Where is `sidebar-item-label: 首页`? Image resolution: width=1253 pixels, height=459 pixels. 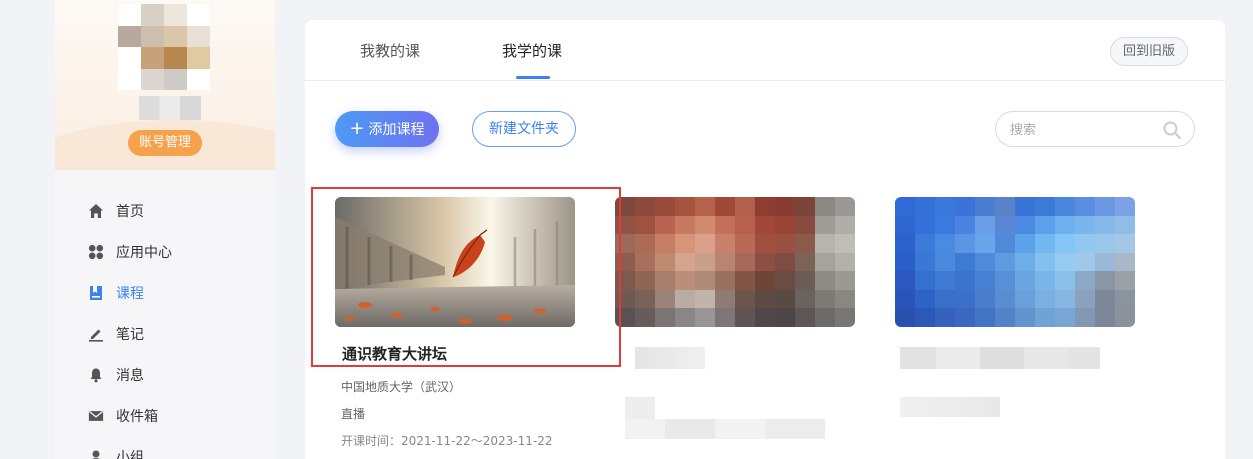 sidebar-item-label: 首页 is located at coordinates (130, 211).